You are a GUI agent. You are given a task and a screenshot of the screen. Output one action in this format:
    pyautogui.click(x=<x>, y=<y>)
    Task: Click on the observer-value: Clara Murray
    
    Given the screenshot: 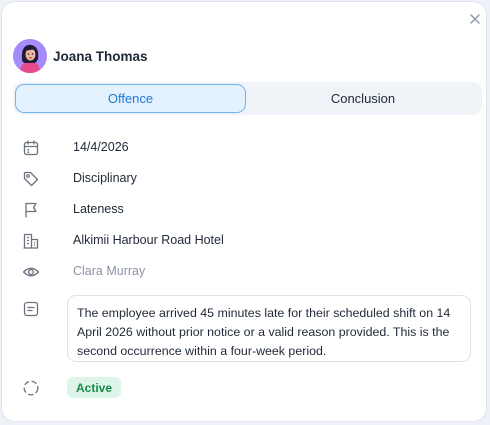 What is the action you would take?
    pyautogui.click(x=109, y=271)
    